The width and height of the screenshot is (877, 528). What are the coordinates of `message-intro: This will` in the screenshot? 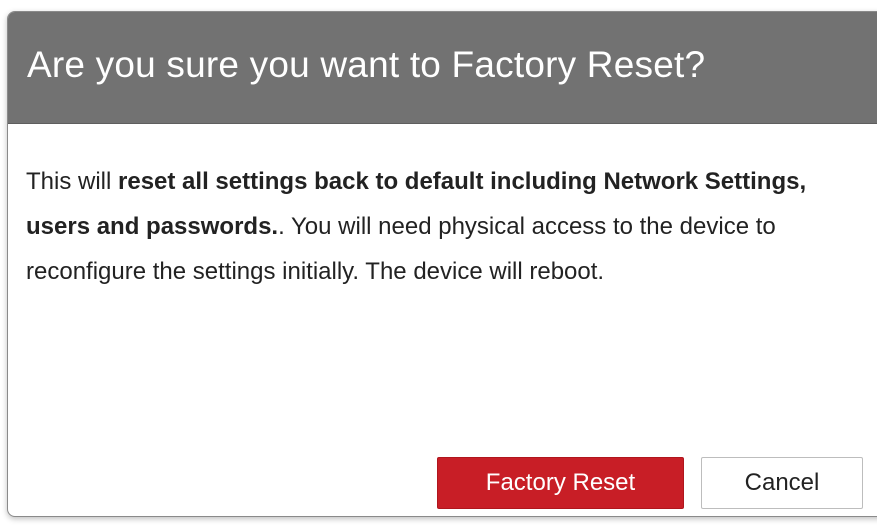 It's located at (72, 181).